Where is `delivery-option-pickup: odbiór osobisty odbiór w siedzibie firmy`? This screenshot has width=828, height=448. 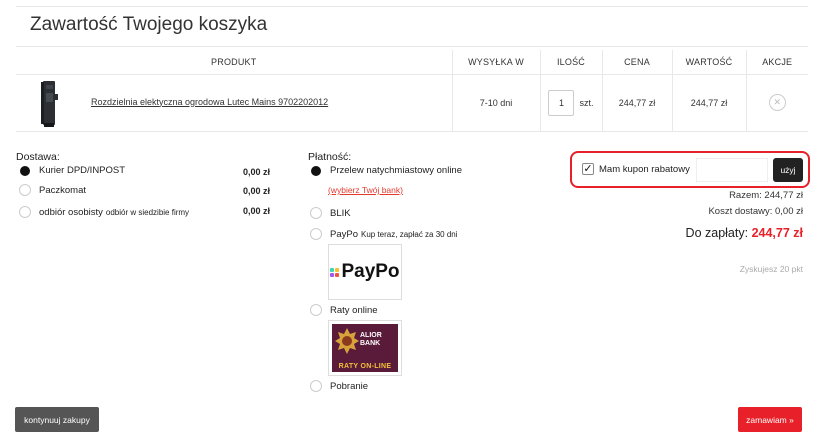
delivery-option-pickup: odbiór osobisty odbiór w siedzibie firmy is located at coordinates (104, 212).